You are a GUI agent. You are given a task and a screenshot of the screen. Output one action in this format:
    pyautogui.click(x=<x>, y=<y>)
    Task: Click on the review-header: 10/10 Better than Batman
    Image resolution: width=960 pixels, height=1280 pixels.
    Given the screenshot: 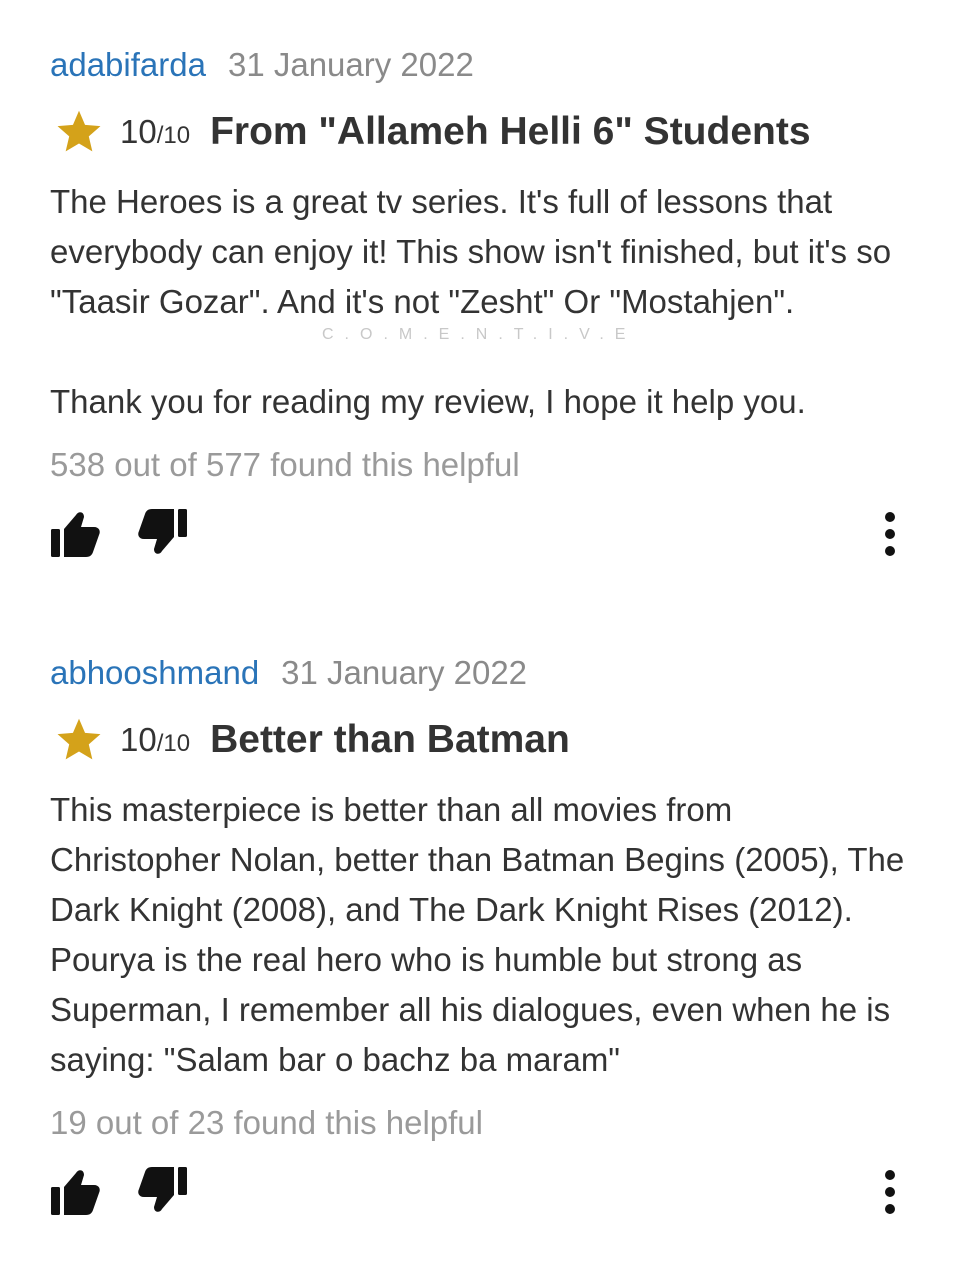 What is the action you would take?
    pyautogui.click(x=480, y=740)
    